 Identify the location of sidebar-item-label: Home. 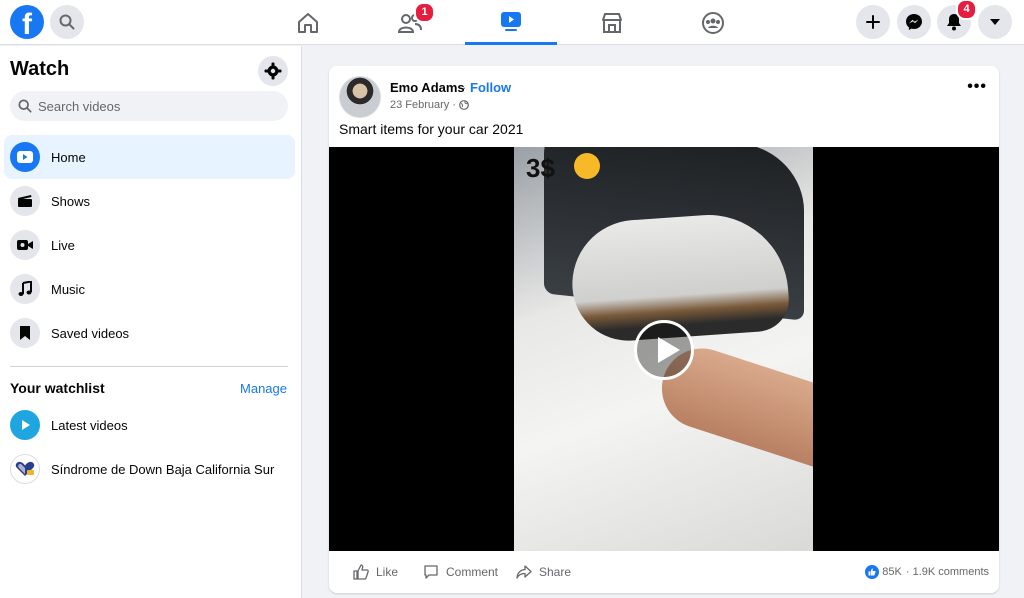
(68, 157).